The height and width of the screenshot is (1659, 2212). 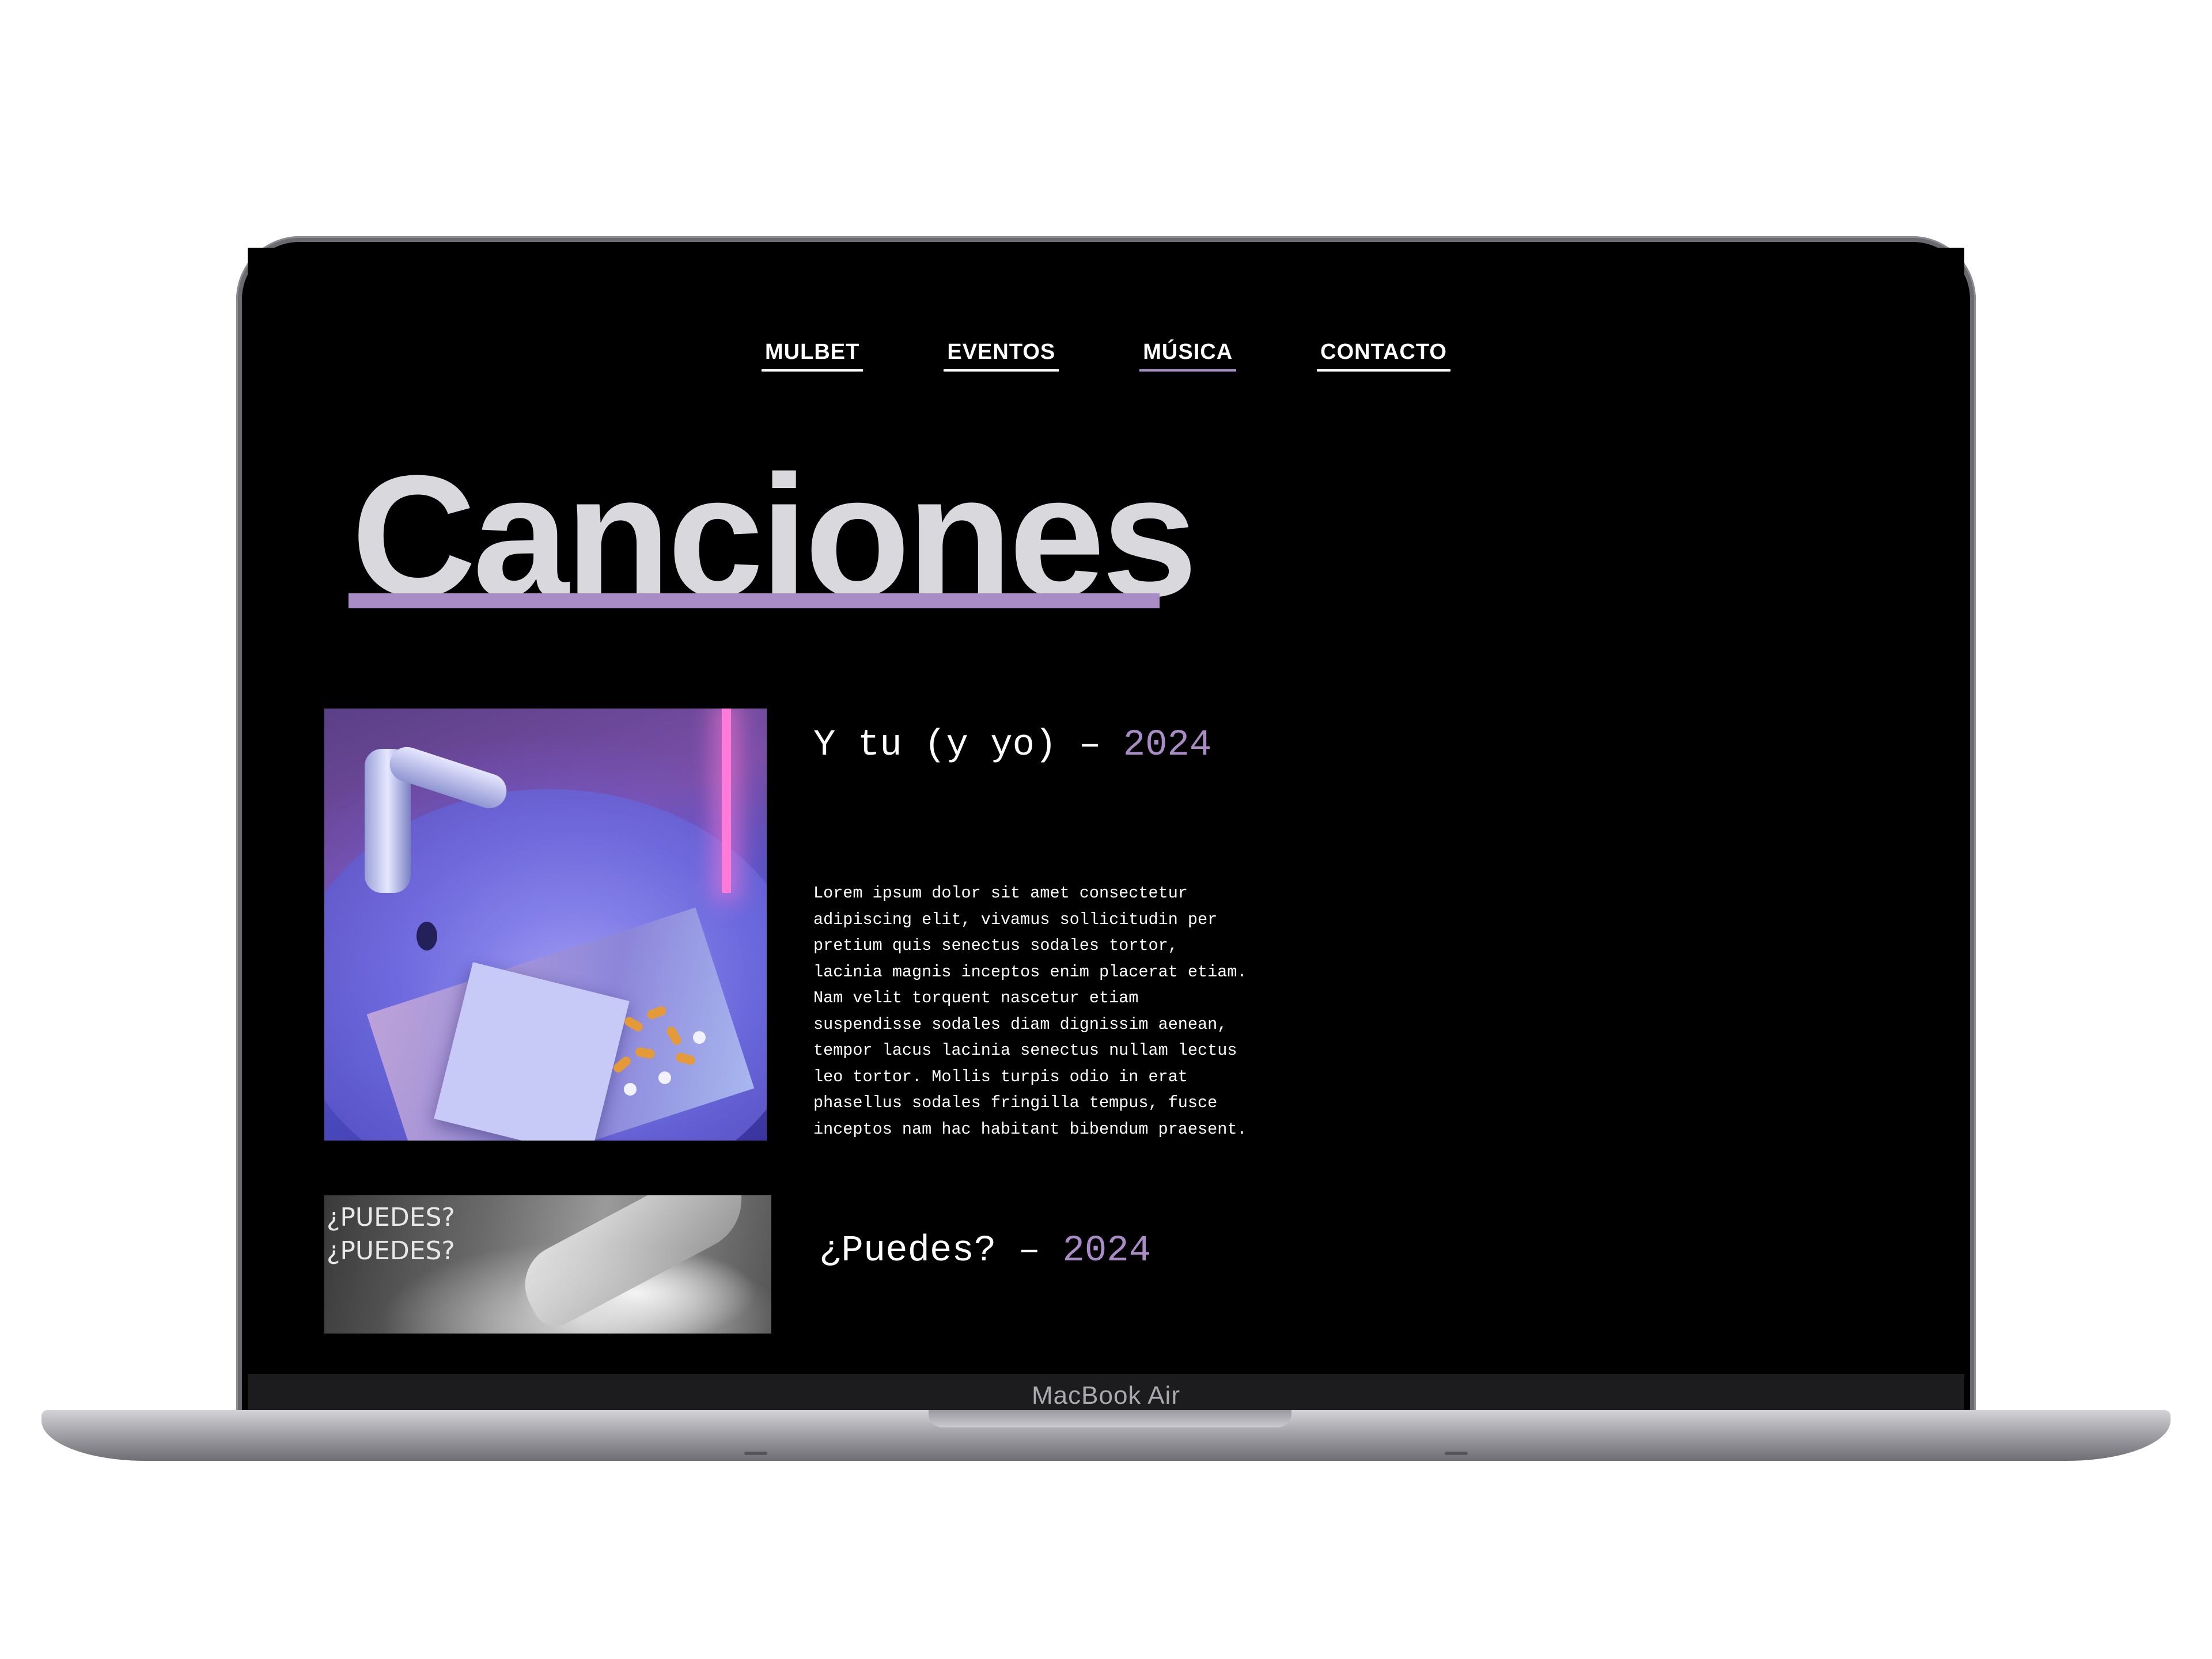 What do you see at coordinates (812, 356) in the screenshot?
I see `nav-link-mulbet: MULBET` at bounding box center [812, 356].